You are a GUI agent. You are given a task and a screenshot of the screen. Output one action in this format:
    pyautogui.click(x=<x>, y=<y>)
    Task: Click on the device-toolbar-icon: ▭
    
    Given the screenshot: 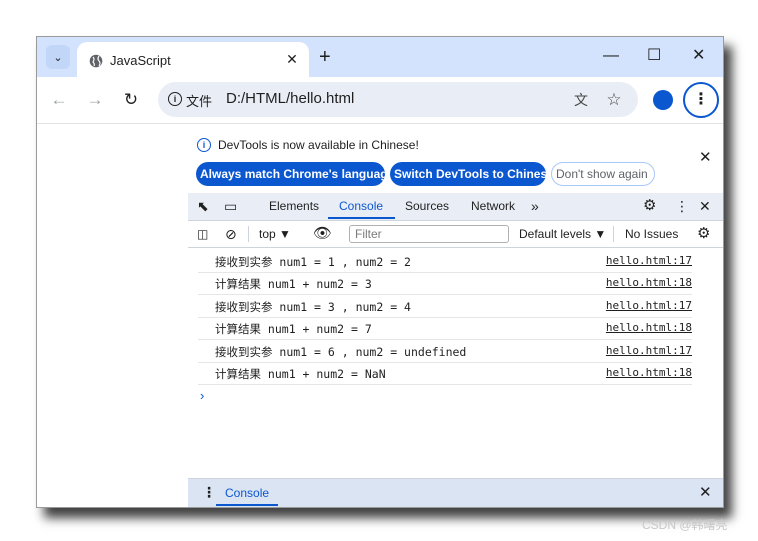 What is the action you would take?
    pyautogui.click(x=230, y=206)
    